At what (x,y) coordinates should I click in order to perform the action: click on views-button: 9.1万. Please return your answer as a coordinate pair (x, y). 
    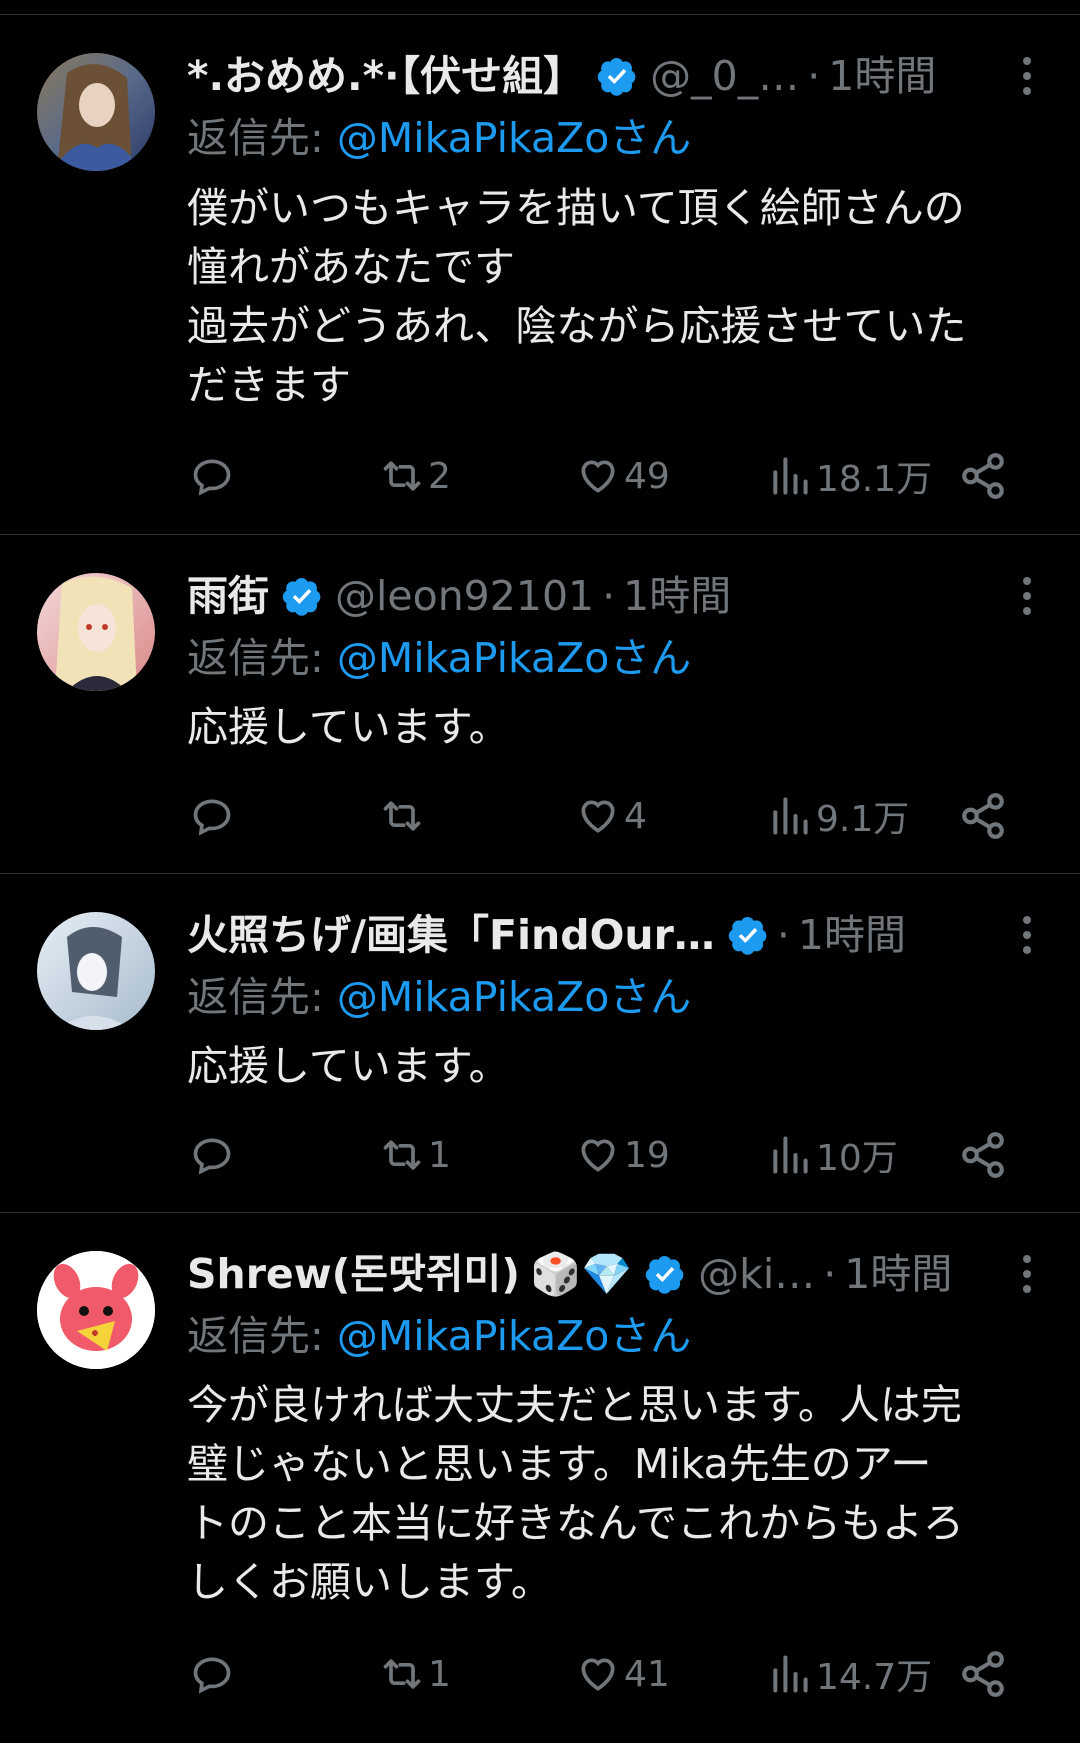
    Looking at the image, I should click on (838, 816).